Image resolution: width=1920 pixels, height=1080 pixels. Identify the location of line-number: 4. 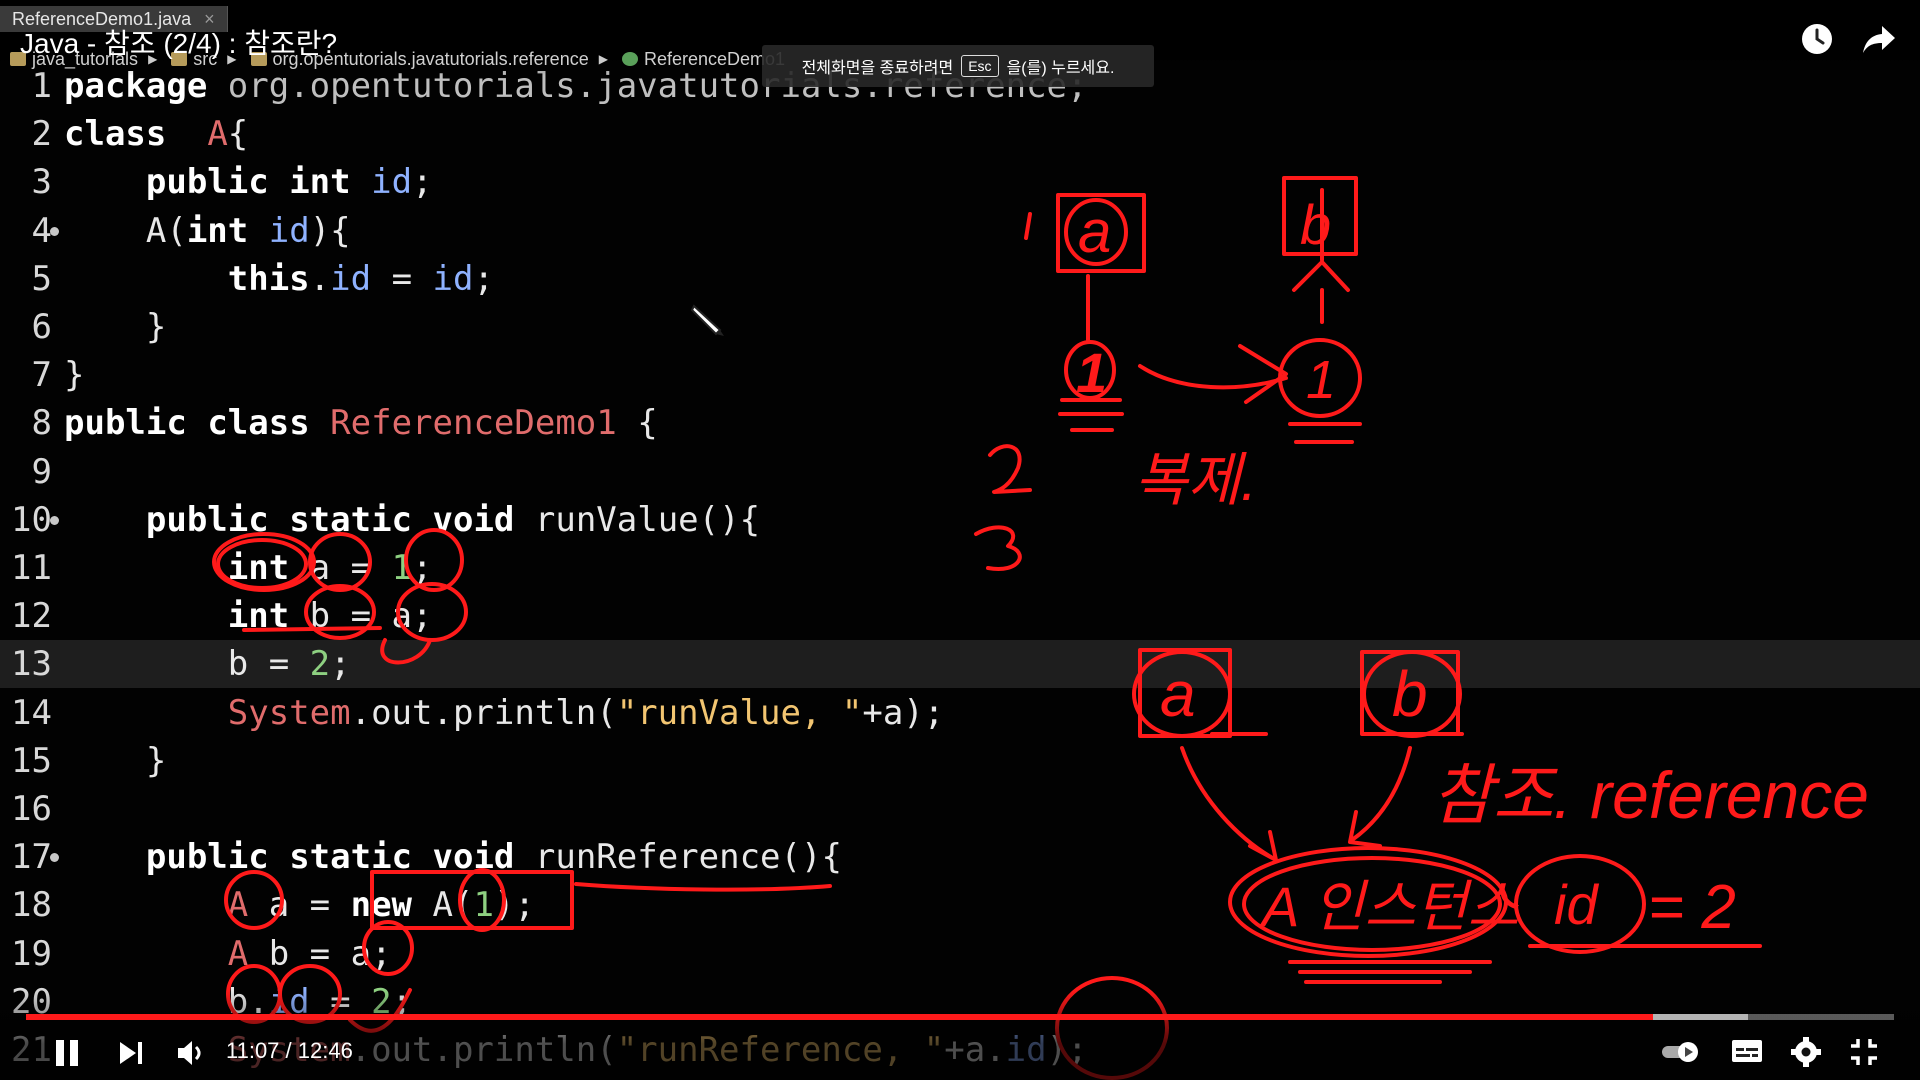
(41, 230).